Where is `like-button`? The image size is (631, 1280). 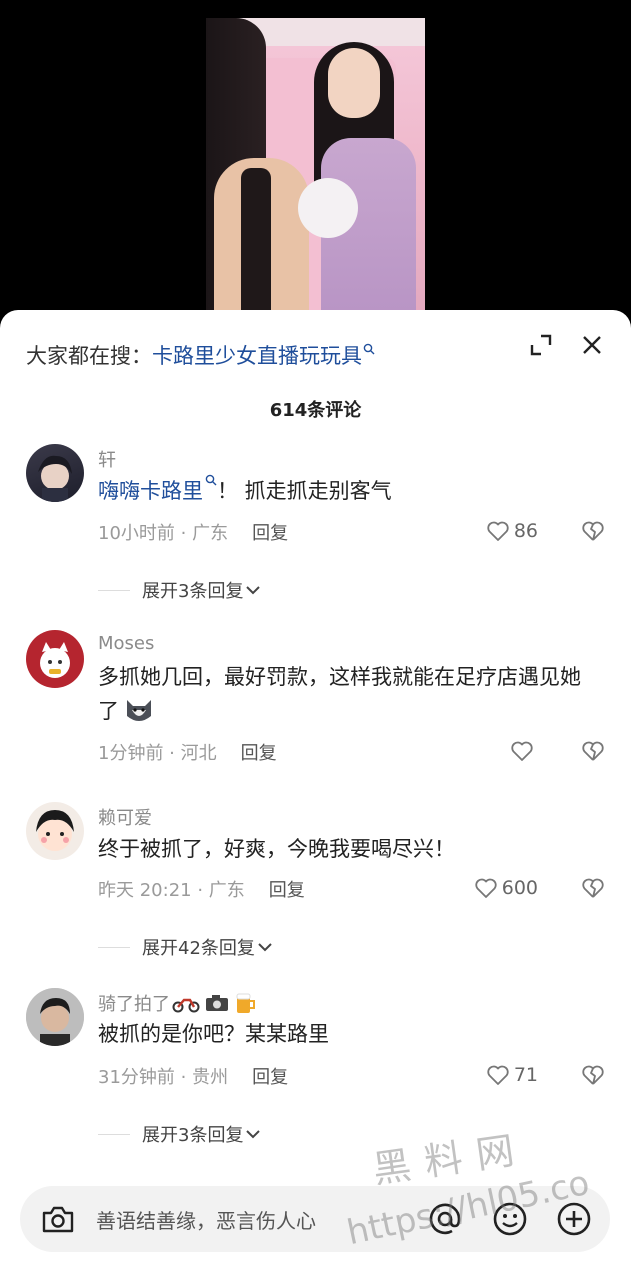
like-button is located at coordinates (524, 751).